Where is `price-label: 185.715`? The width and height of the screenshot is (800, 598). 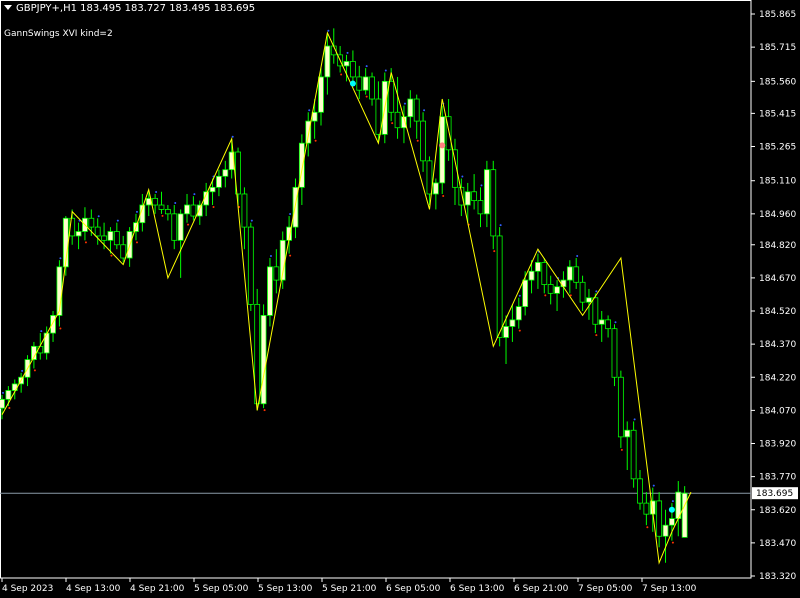 price-label: 185.715 is located at coordinates (777, 48).